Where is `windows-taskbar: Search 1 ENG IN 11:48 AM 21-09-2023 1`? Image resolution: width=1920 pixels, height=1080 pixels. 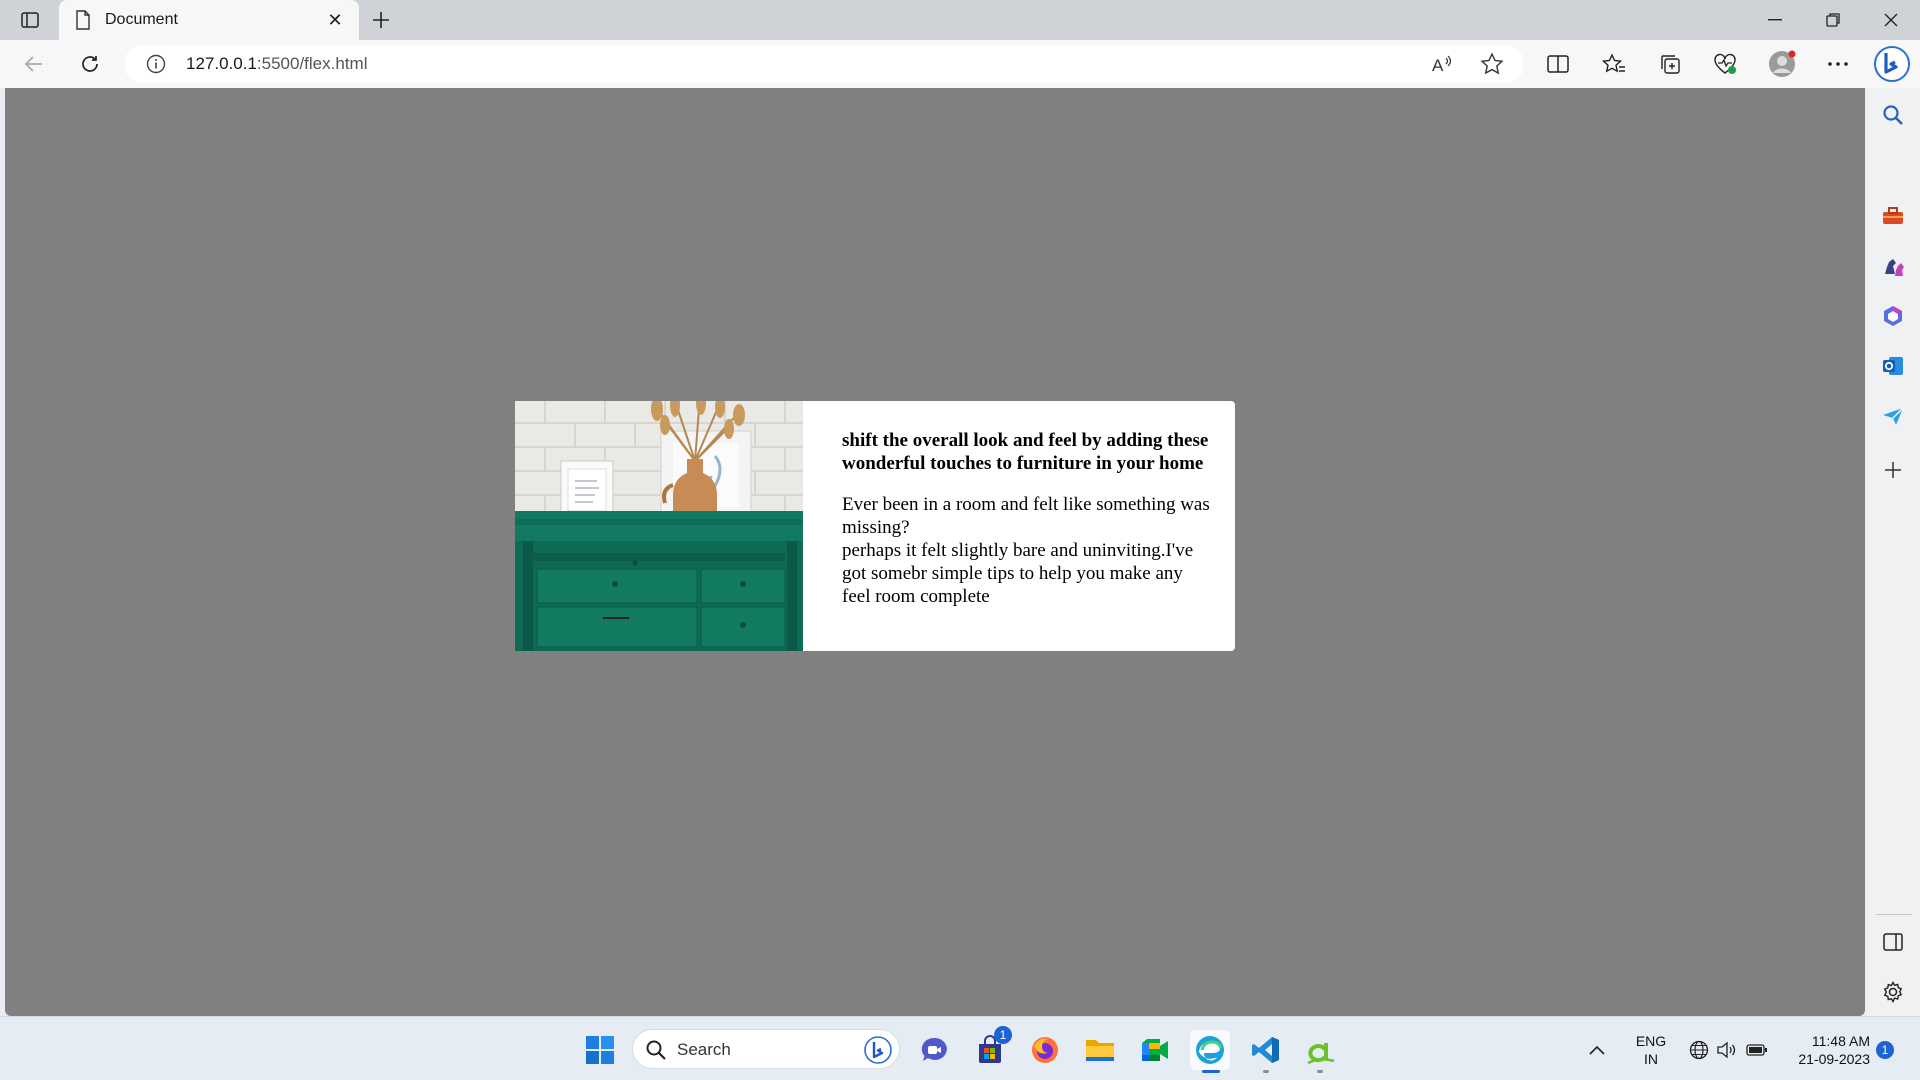 windows-taskbar: Search 1 ENG IN 11:48 AM 21-09-2023 1 is located at coordinates (960, 1048).